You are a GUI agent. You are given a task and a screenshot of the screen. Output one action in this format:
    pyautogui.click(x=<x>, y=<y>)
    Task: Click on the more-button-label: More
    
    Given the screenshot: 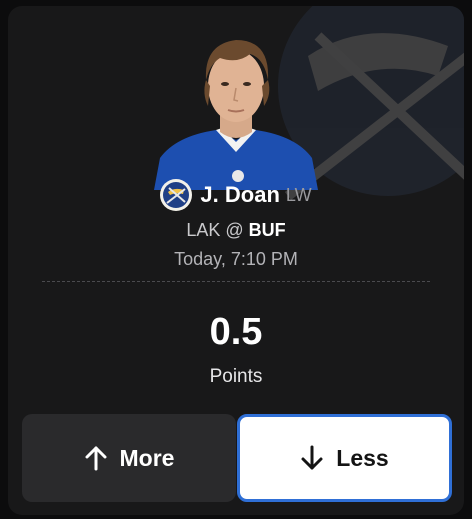 What is the action you would take?
    pyautogui.click(x=147, y=457)
    